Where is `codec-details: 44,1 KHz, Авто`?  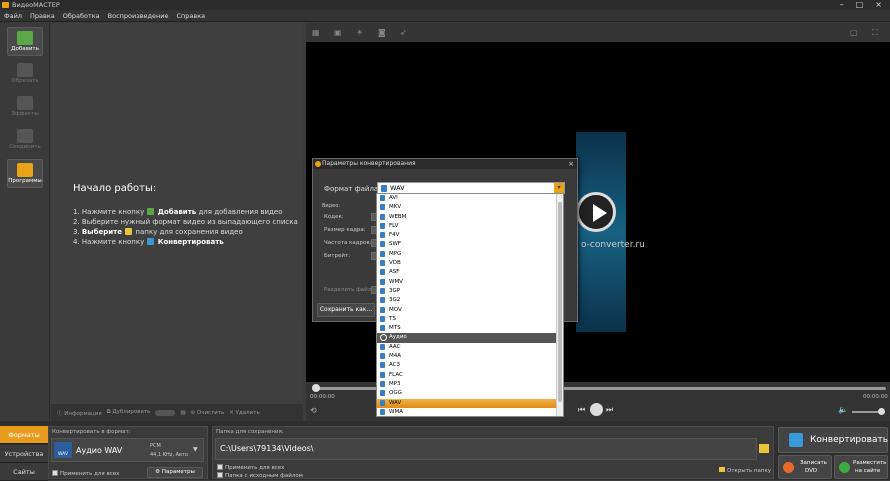
codec-details: 44,1 KHz, Авто is located at coordinates (169, 455).